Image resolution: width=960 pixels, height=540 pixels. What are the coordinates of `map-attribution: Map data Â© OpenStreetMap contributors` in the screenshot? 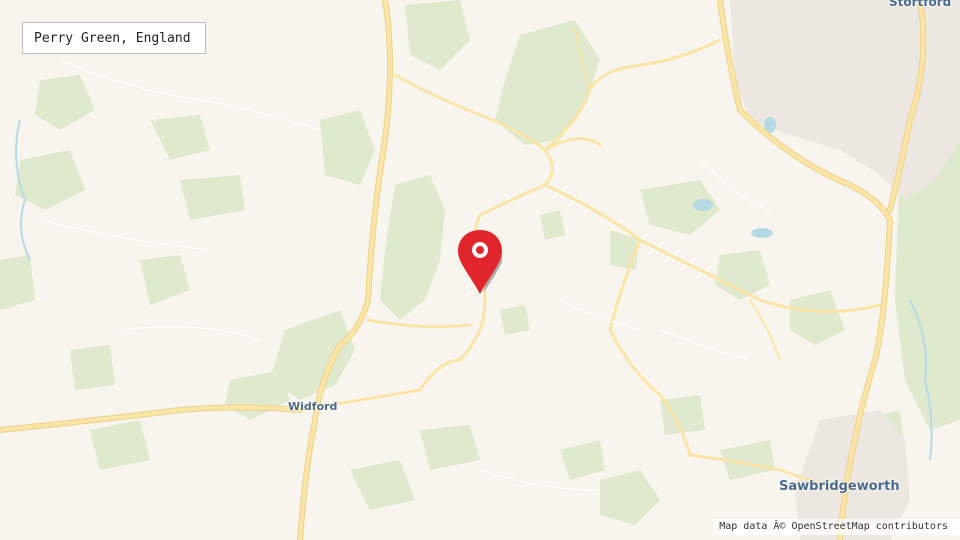 It's located at (836, 527).